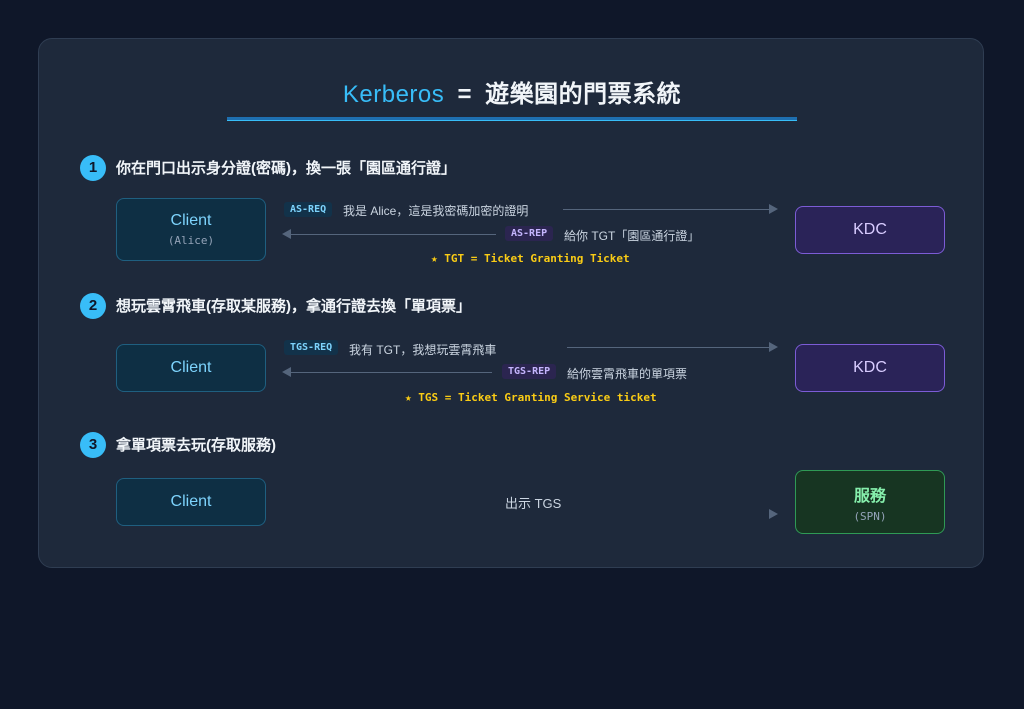  Describe the element at coordinates (773, 209) in the screenshot. I see `as-req-arrowhead` at that location.